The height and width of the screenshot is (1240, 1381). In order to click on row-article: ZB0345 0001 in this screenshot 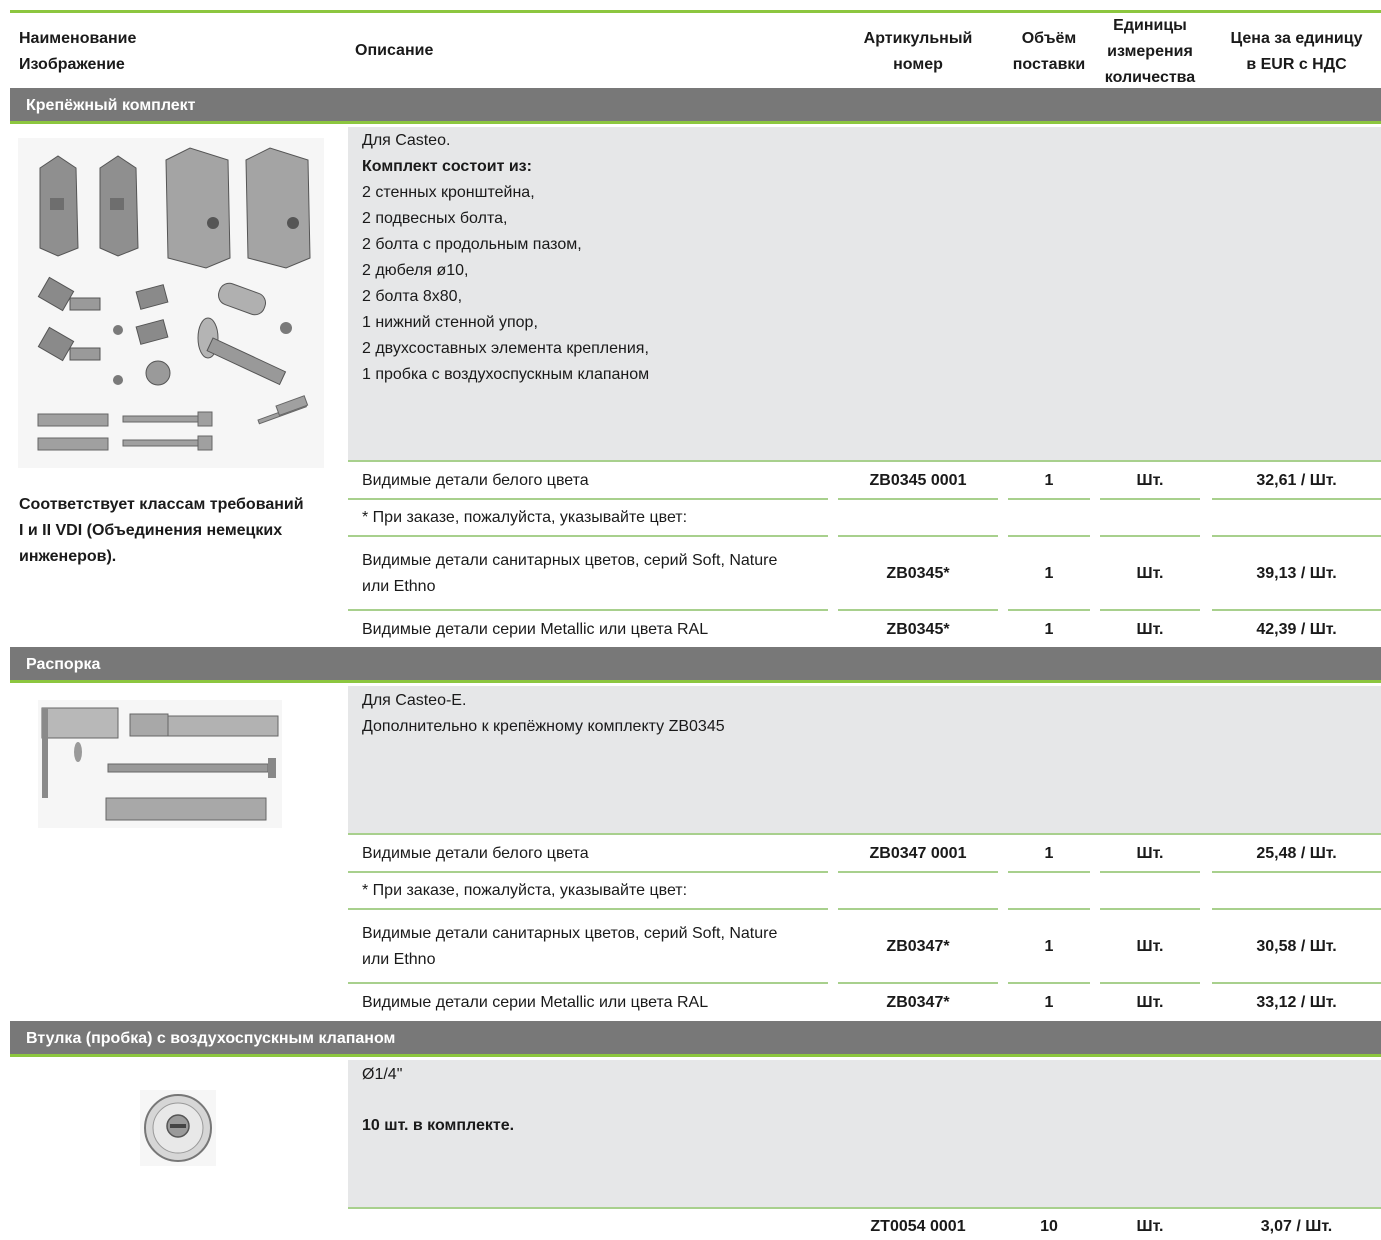, I will do `click(918, 480)`.